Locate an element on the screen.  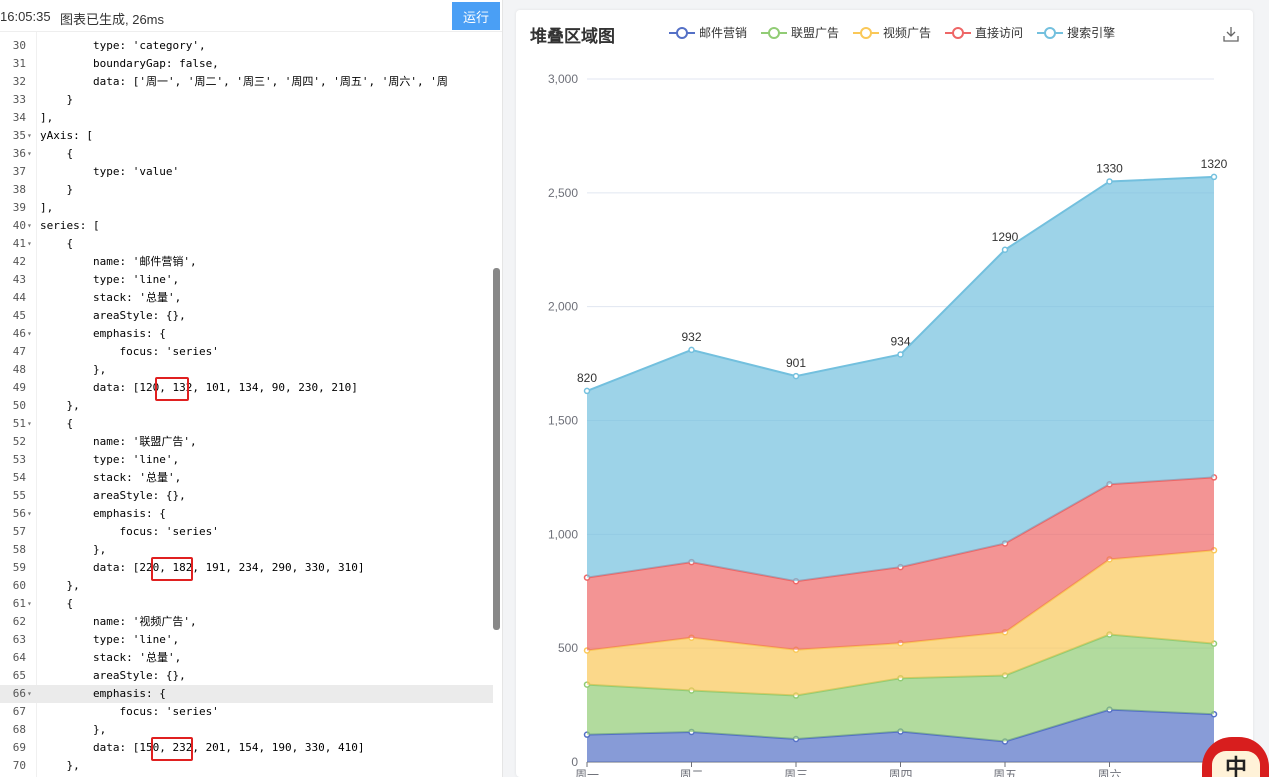
editor-scrollbar is located at coordinates (496, 449).